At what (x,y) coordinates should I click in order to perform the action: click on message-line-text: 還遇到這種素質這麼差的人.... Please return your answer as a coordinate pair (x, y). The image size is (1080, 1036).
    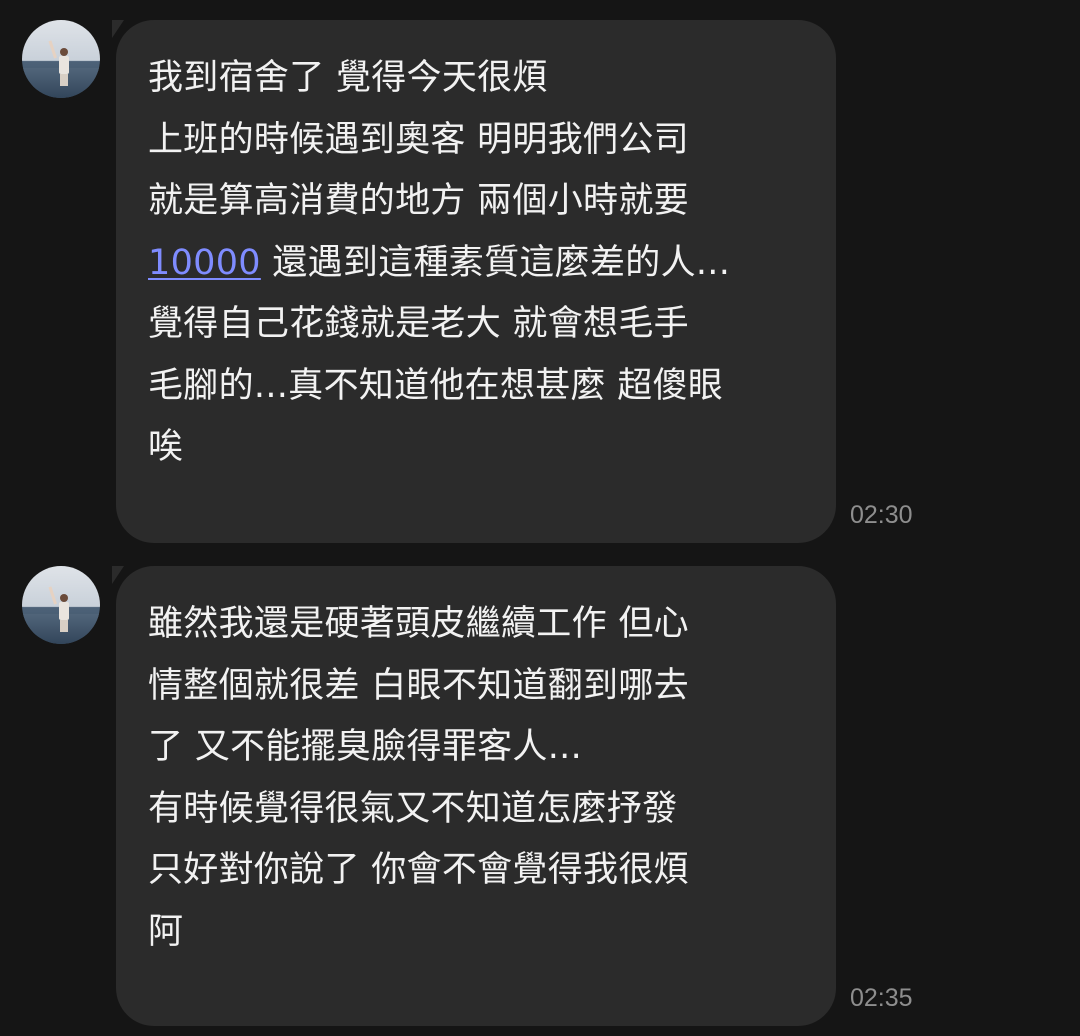
    Looking at the image, I should click on (501, 262).